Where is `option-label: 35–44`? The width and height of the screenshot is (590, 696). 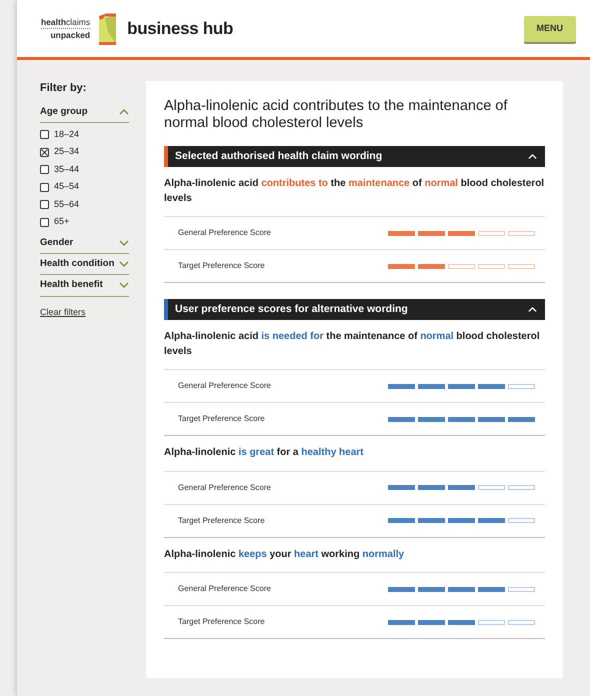
option-label: 35–44 is located at coordinates (67, 169).